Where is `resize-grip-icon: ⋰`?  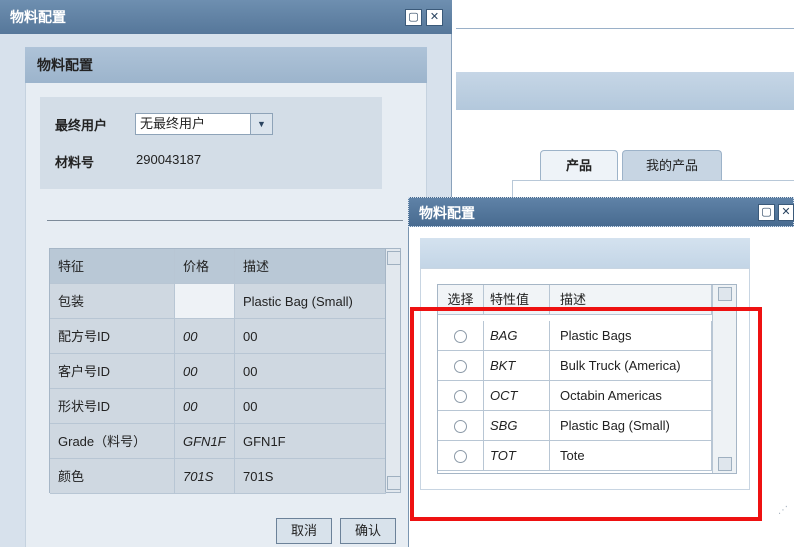 resize-grip-icon: ⋰ is located at coordinates (785, 512).